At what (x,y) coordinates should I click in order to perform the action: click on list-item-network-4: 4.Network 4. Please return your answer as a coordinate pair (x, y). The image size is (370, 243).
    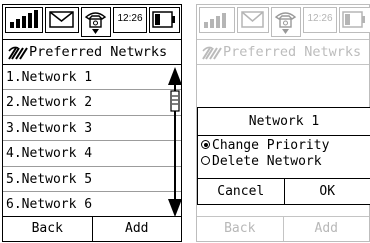
    Looking at the image, I should click on (92, 154).